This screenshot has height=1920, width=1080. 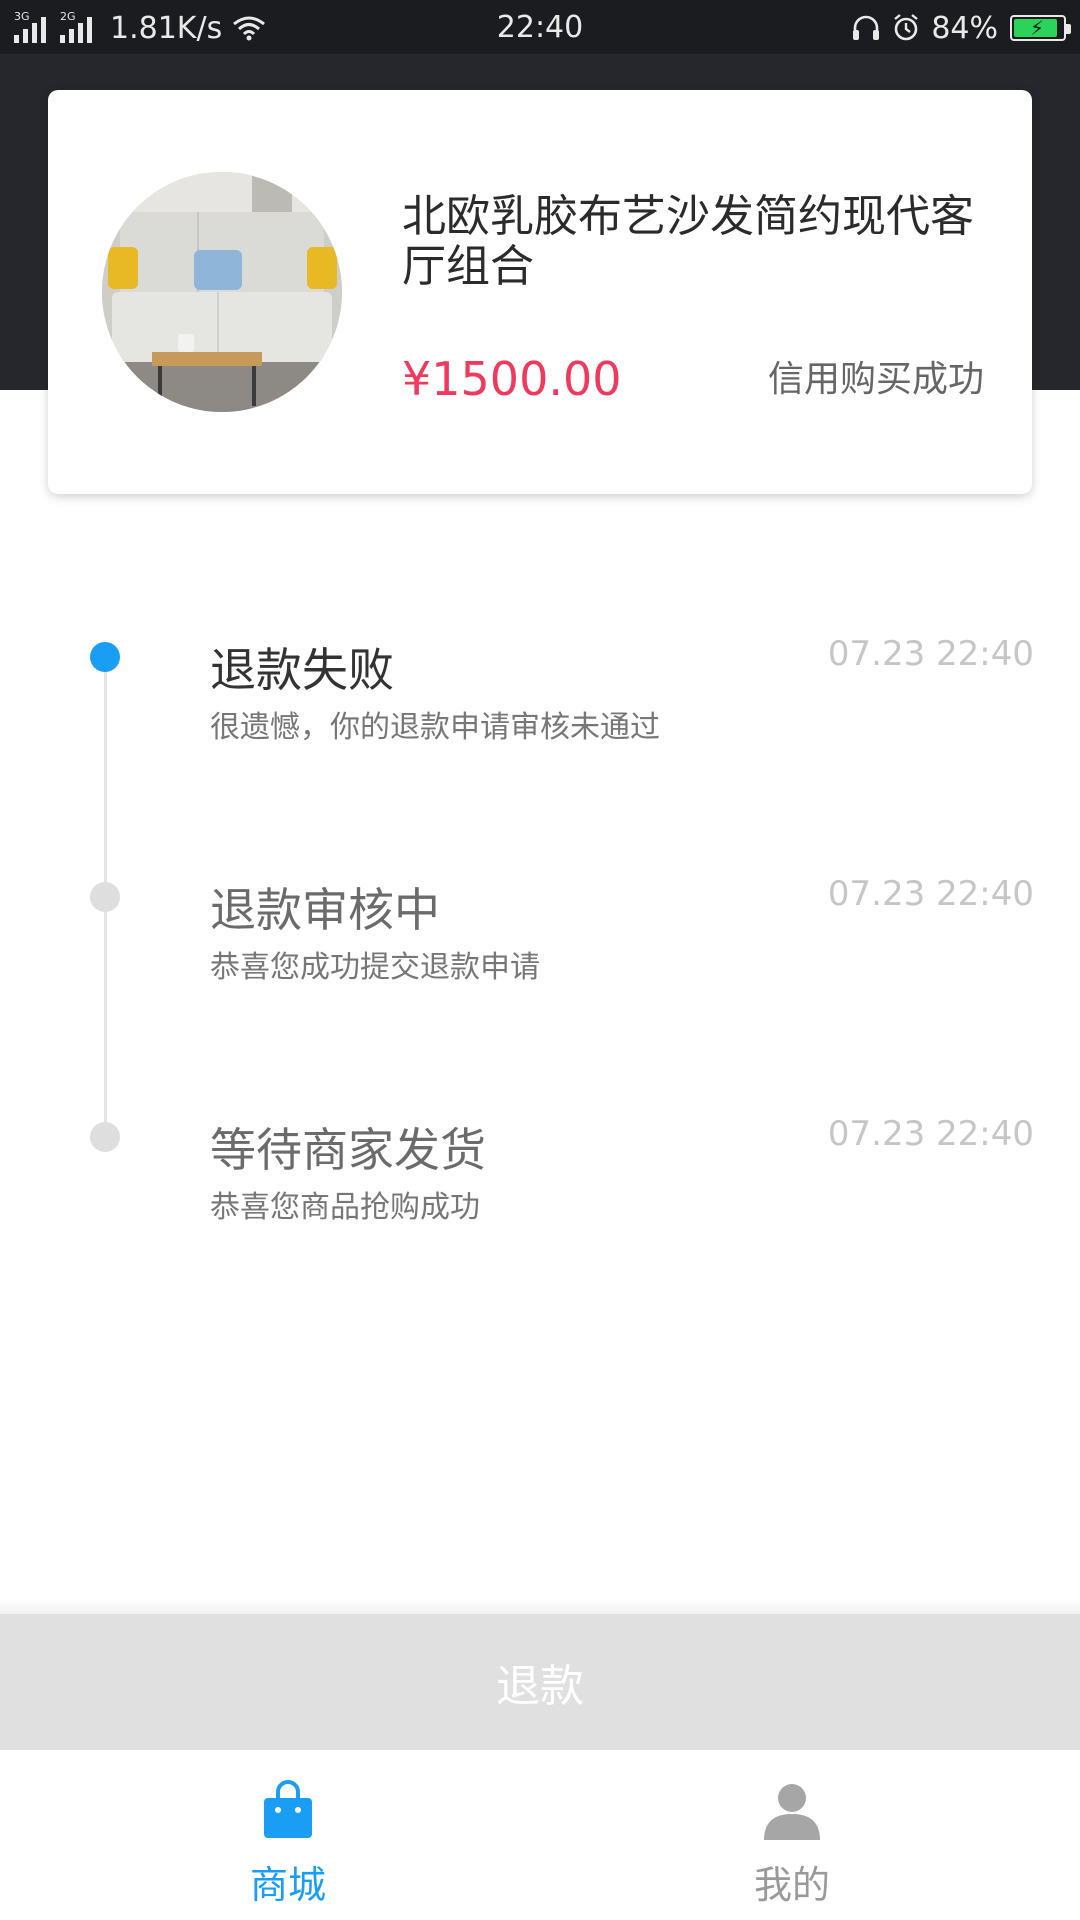 What do you see at coordinates (435, 727) in the screenshot?
I see `timeline-description: 很遗憾，你的退款申请审核未通过` at bounding box center [435, 727].